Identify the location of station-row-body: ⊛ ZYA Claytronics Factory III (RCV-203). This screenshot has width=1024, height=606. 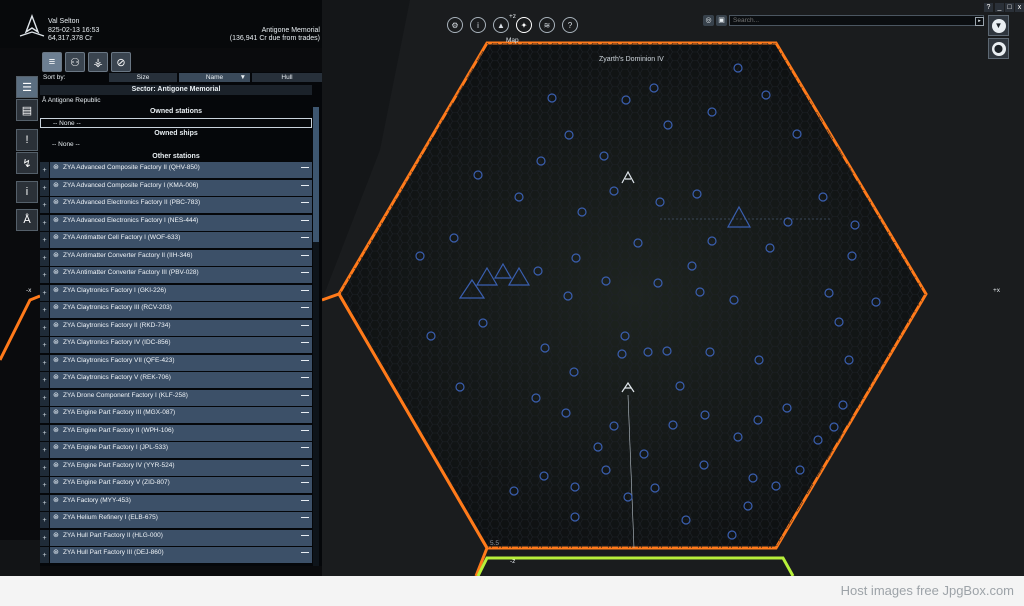
(181, 310).